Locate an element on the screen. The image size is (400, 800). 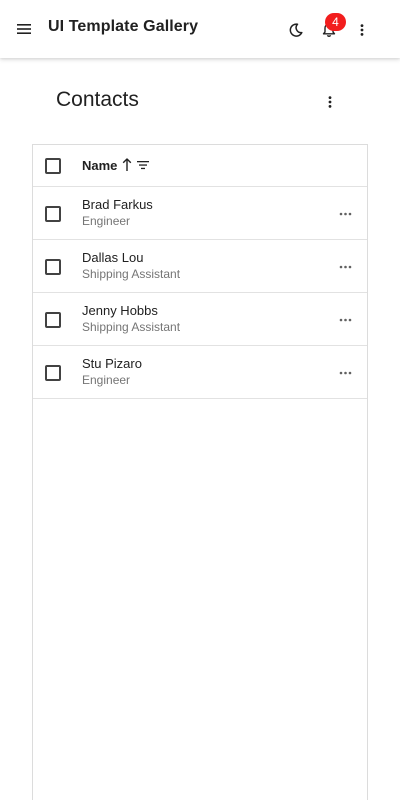
column-header-name: Name is located at coordinates (99, 165).